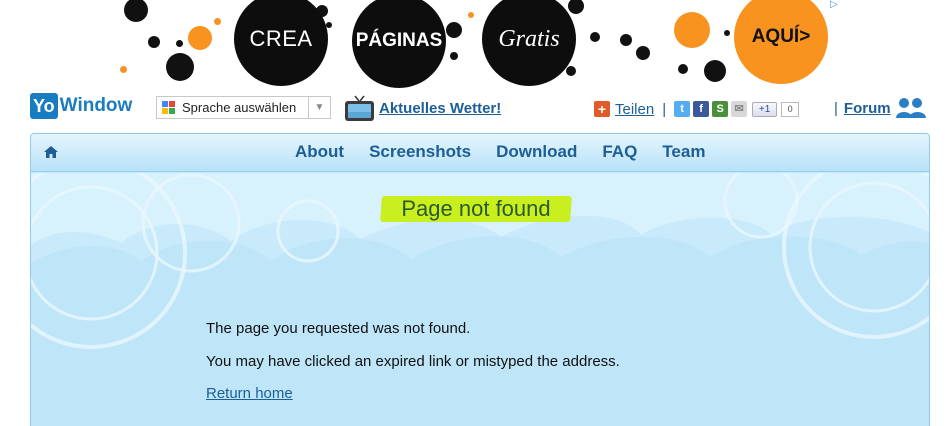 This screenshot has width=950, height=426. What do you see at coordinates (911, 108) in the screenshot?
I see `users-icon` at bounding box center [911, 108].